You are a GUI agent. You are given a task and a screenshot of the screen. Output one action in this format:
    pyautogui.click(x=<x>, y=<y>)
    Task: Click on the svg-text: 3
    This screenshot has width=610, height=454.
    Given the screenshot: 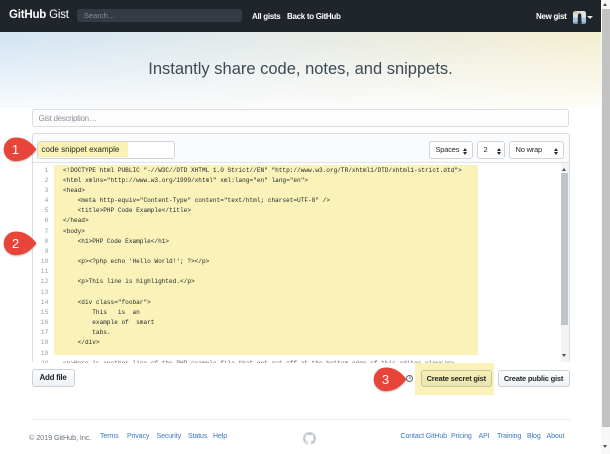 What is the action you would take?
    pyautogui.click(x=385, y=379)
    